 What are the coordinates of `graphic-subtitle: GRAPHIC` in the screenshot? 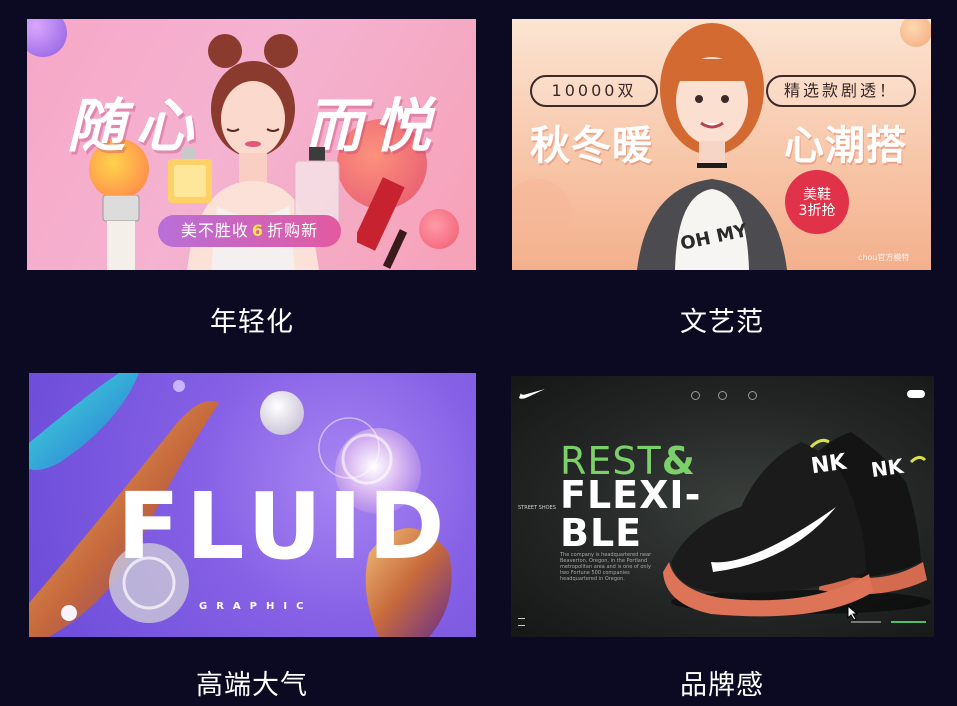 It's located at (256, 606).